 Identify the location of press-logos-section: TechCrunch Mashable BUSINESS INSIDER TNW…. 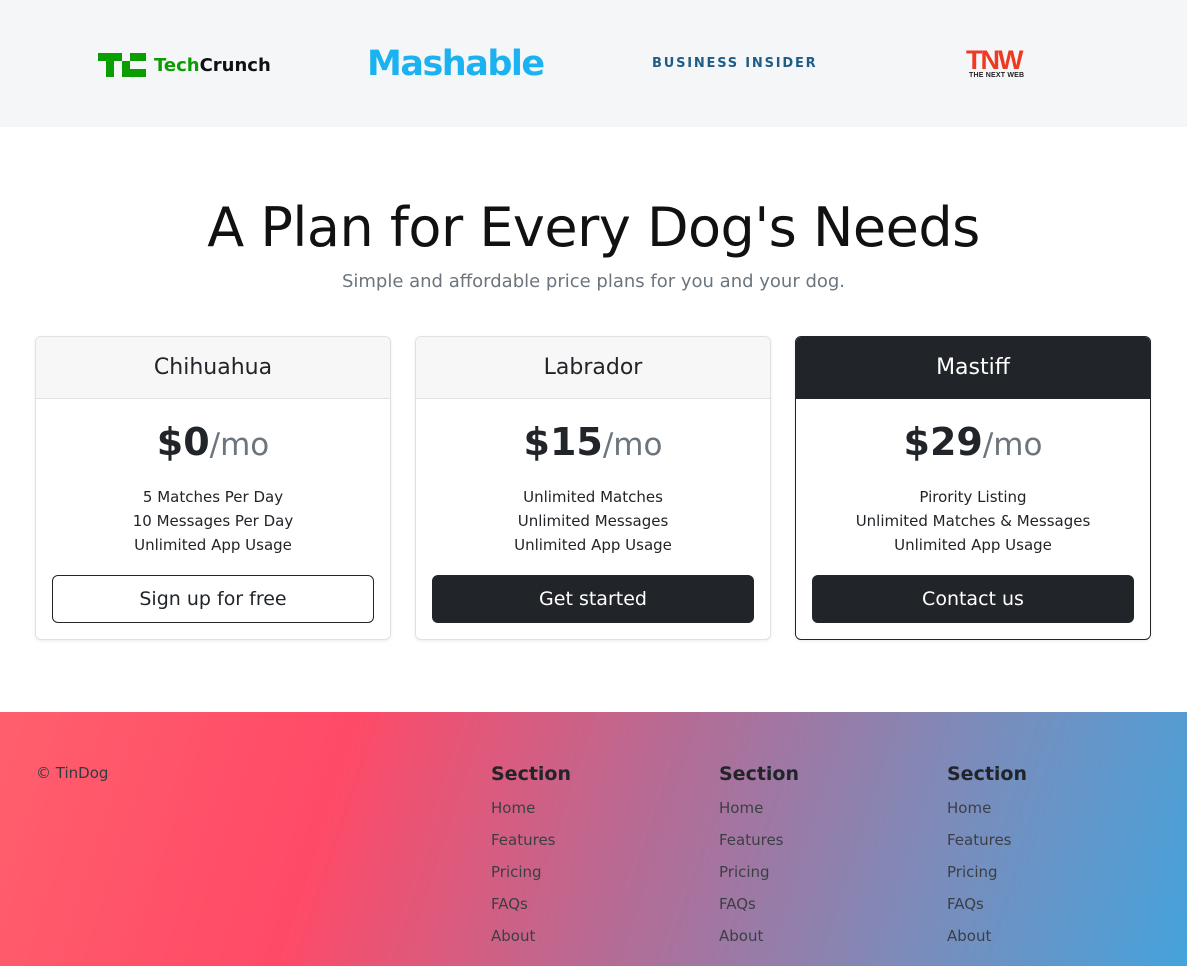
(593, 63).